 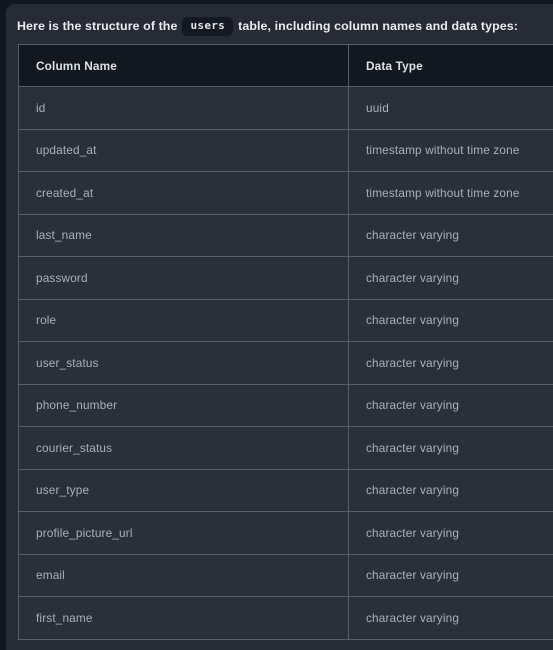 I want to click on table-name-code-chip: users, so click(x=208, y=26).